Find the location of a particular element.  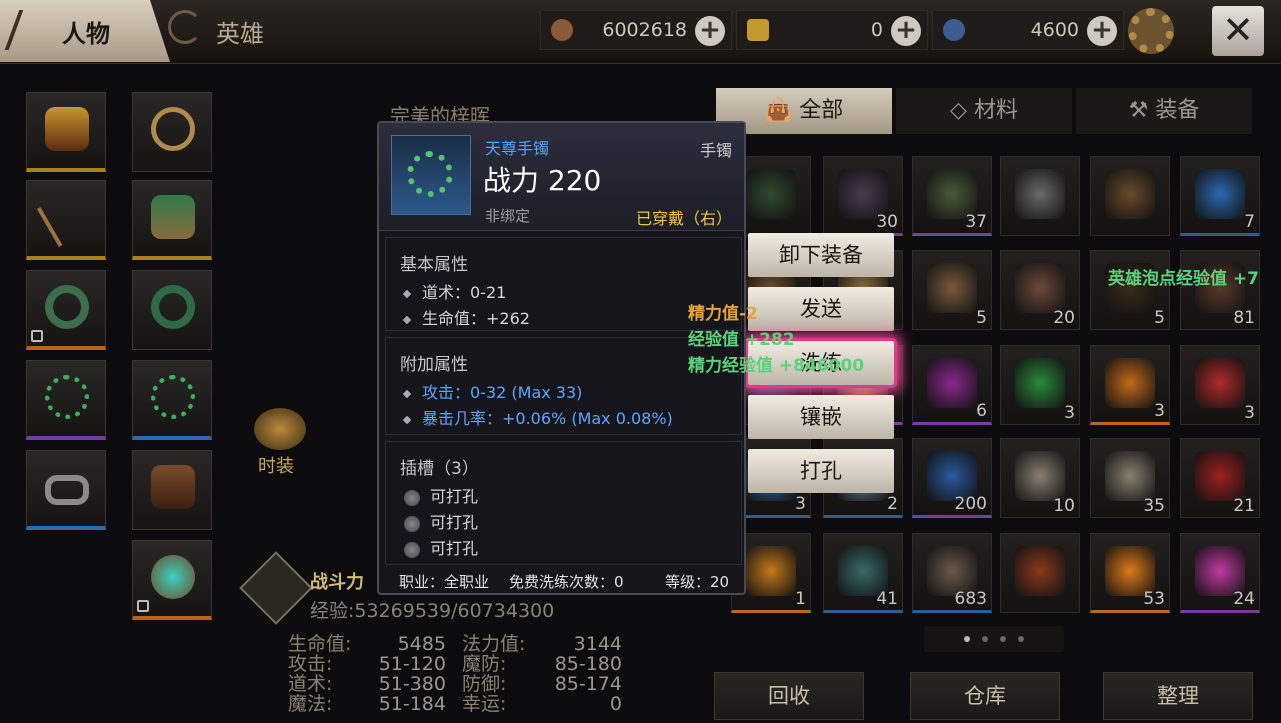

socket-line: 可打孔 is located at coordinates (572, 520).